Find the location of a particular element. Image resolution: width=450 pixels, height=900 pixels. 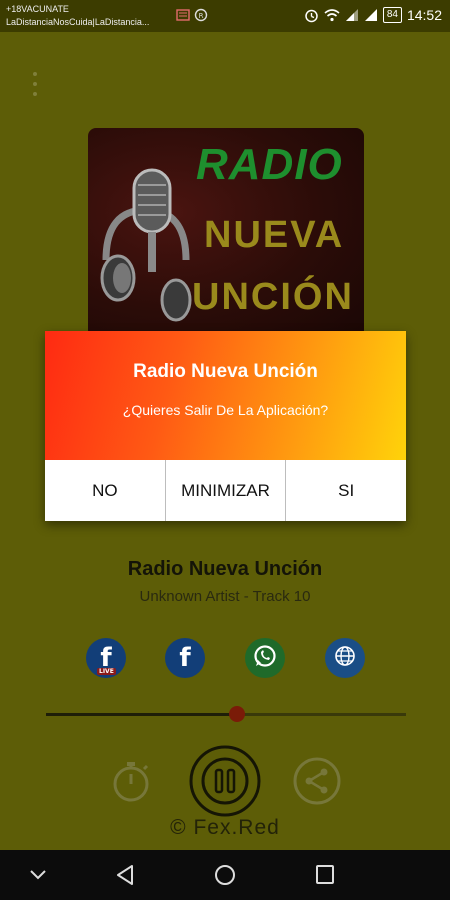

progress-track is located at coordinates (226, 714).